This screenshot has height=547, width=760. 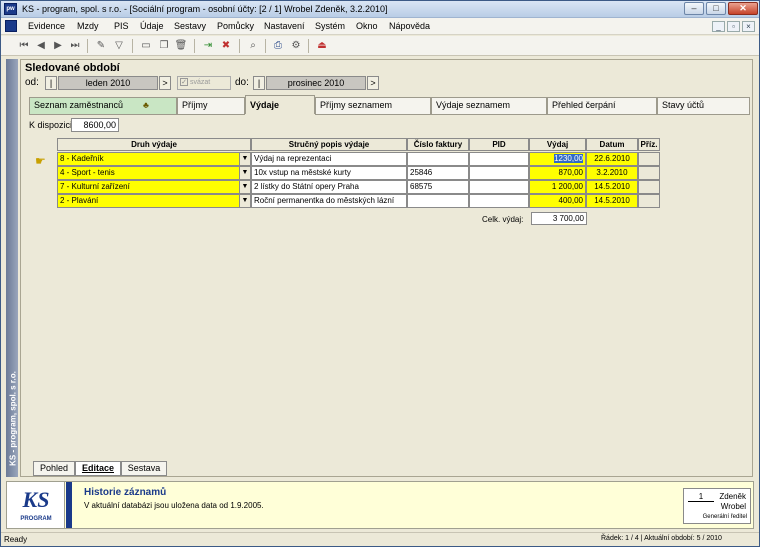 I want to click on available-label: K dispozici:, so click(x=52, y=125).